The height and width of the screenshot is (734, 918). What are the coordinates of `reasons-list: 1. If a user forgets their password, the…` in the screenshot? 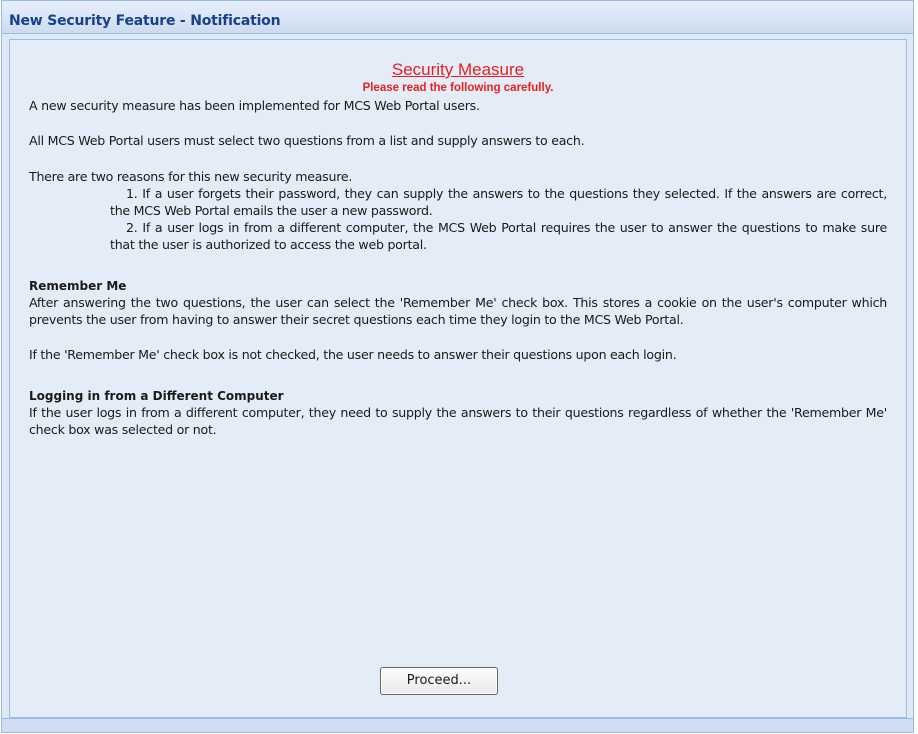 It's located at (458, 219).